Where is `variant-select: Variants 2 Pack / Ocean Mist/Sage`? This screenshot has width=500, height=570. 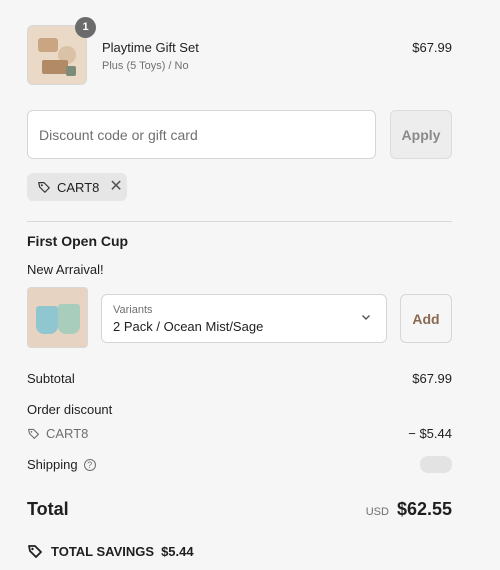
variant-select: Variants 2 Pack / Ocean Mist/Sage is located at coordinates (244, 318).